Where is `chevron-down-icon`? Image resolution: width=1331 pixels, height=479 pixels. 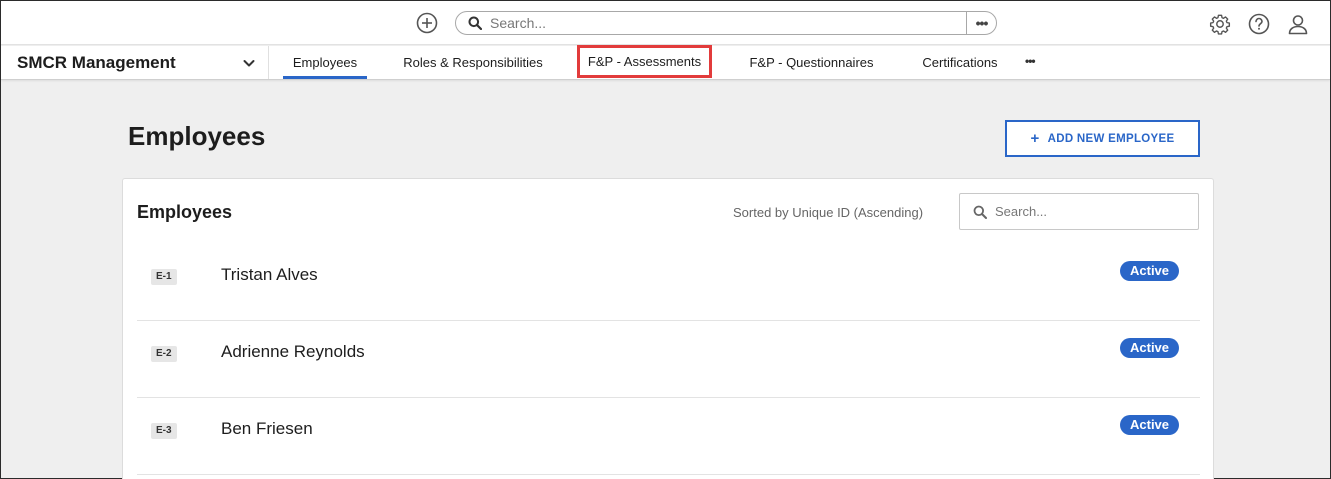 chevron-down-icon is located at coordinates (249, 63).